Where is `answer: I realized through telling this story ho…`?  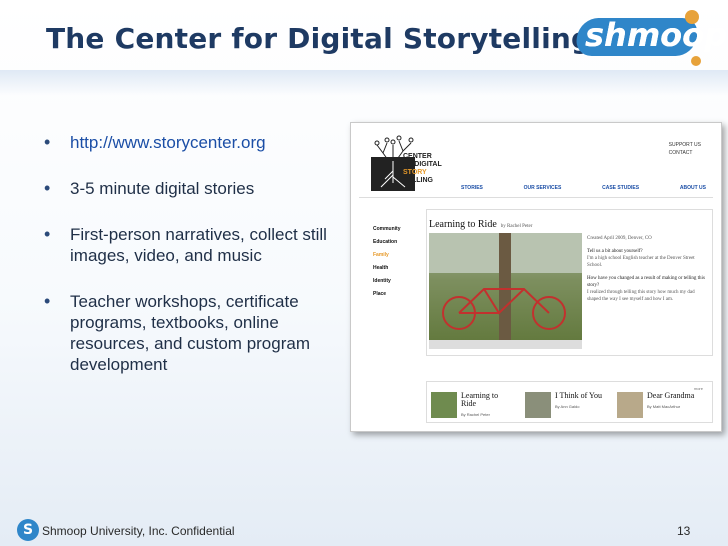 answer: I realized through telling this story ho… is located at coordinates (641, 296).